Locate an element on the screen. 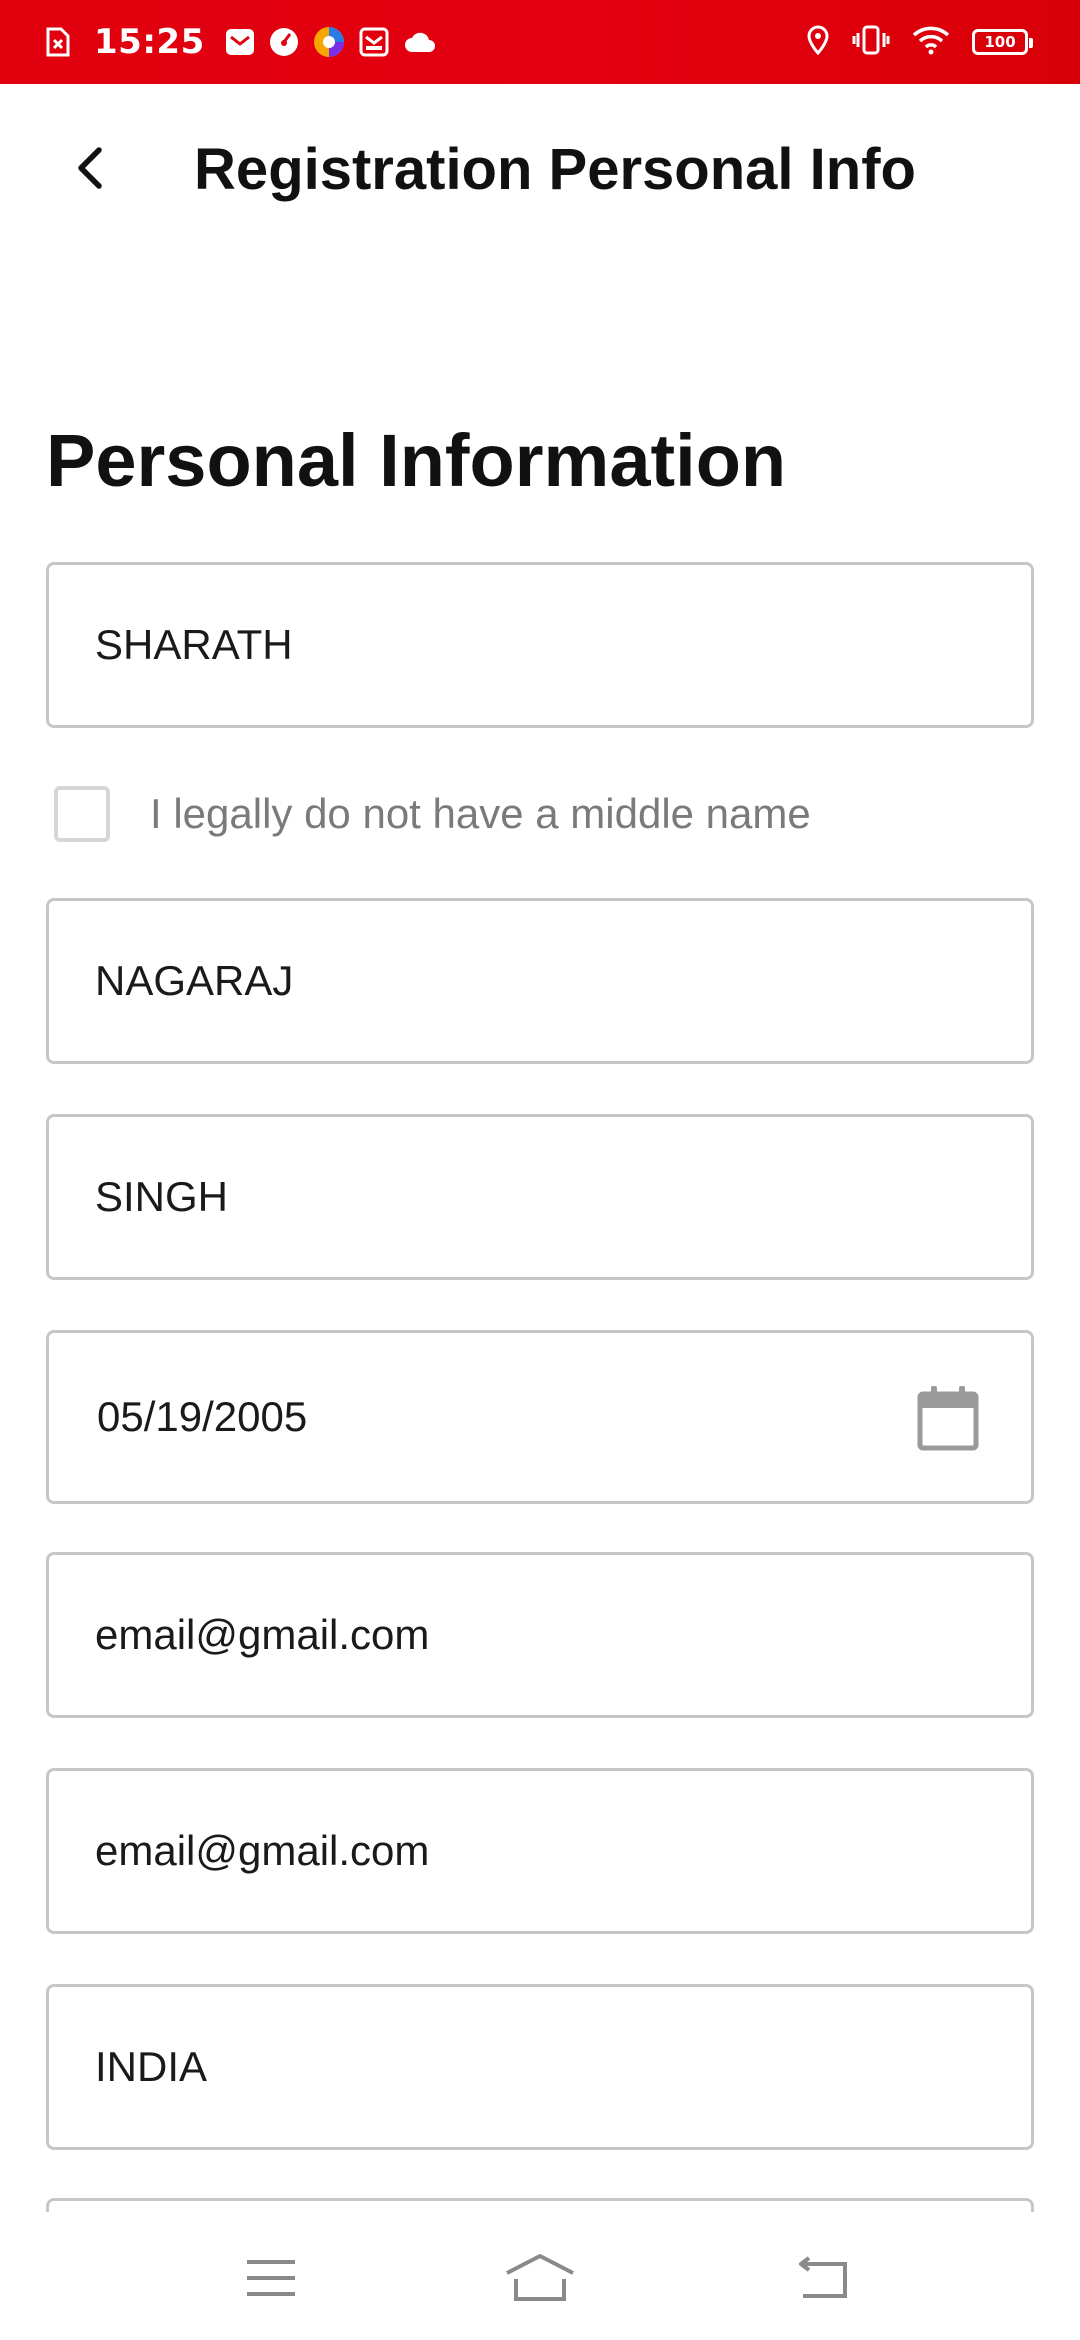 This screenshot has height=2340, width=1080. no-middle-name-checkbox is located at coordinates (82, 814).